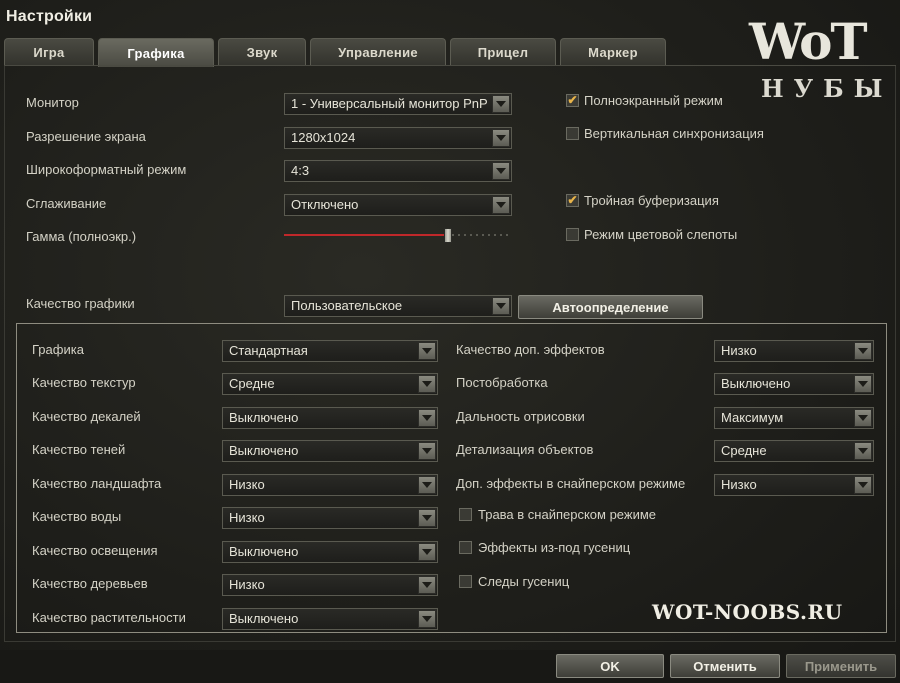  What do you see at coordinates (661, 234) in the screenshot?
I see `colorblind-label: Режим цветовой слепоты` at bounding box center [661, 234].